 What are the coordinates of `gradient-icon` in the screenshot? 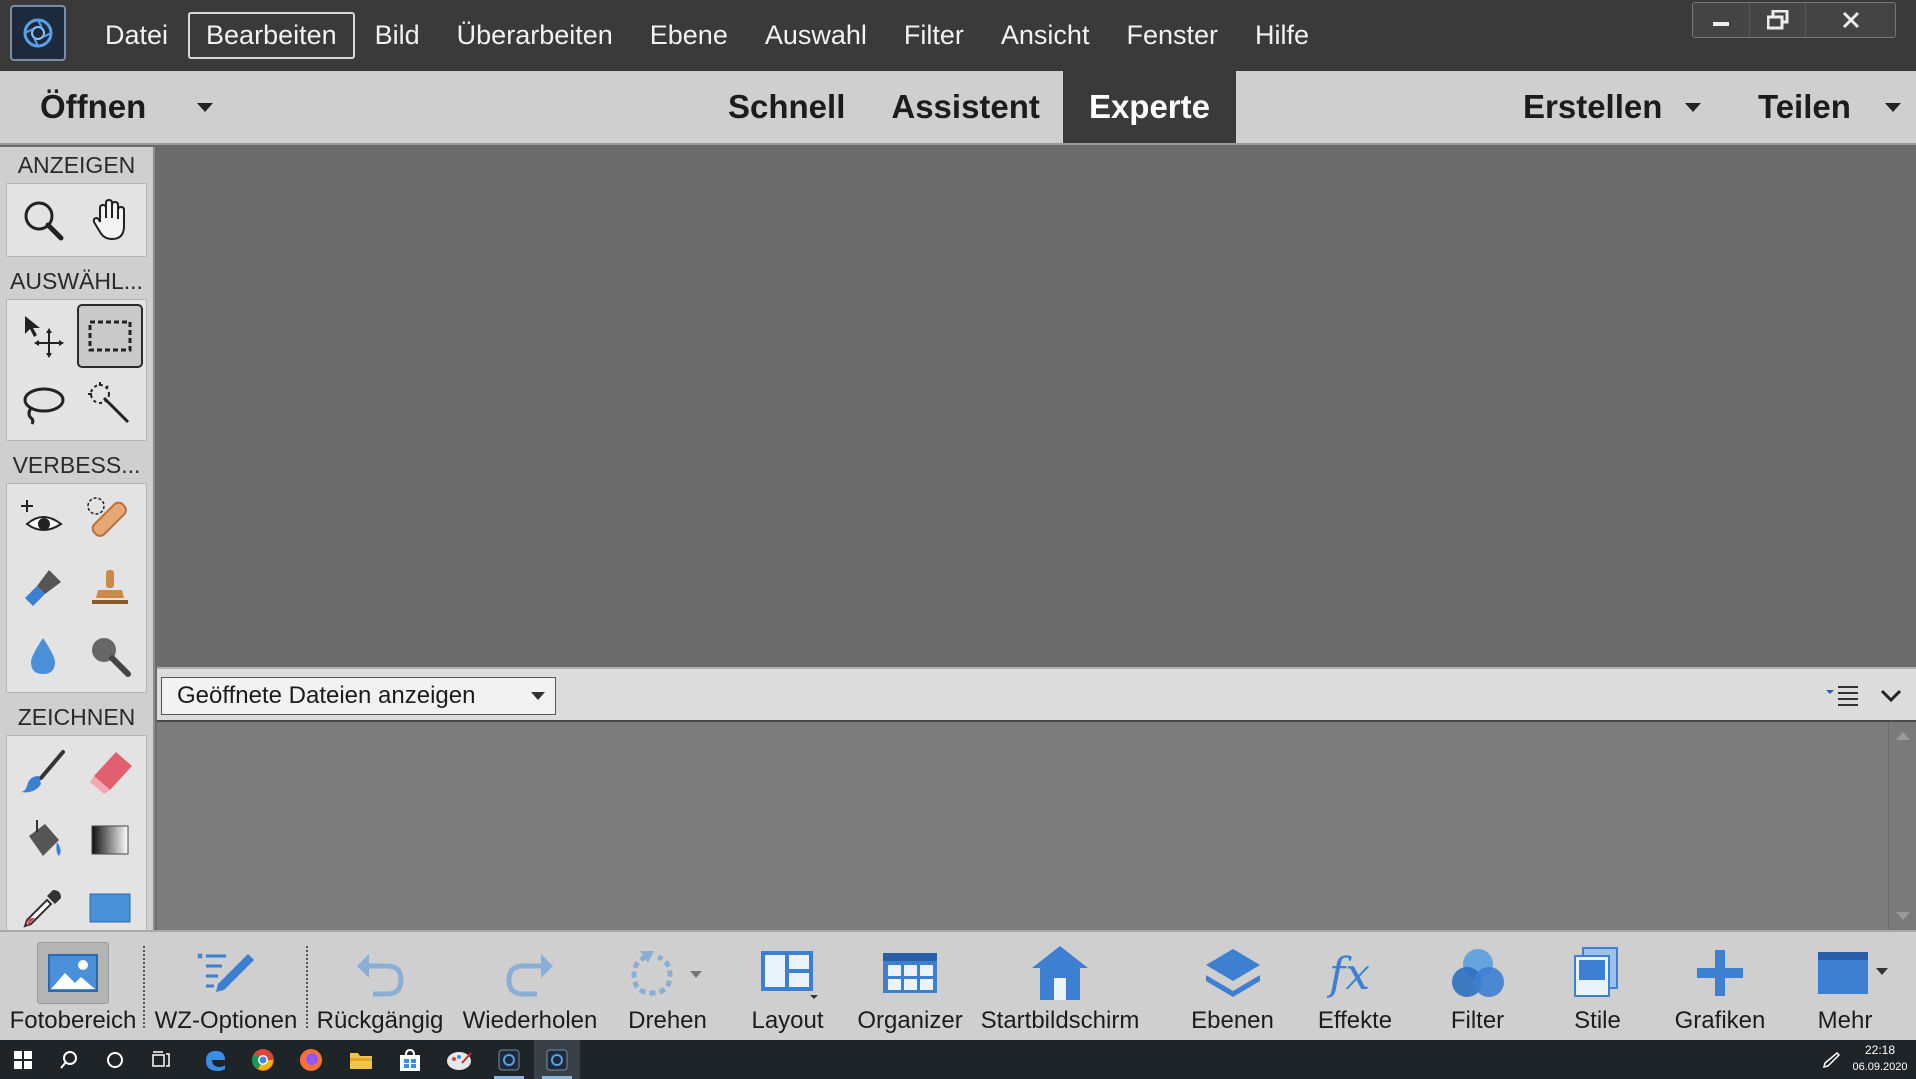 It's located at (110, 840).